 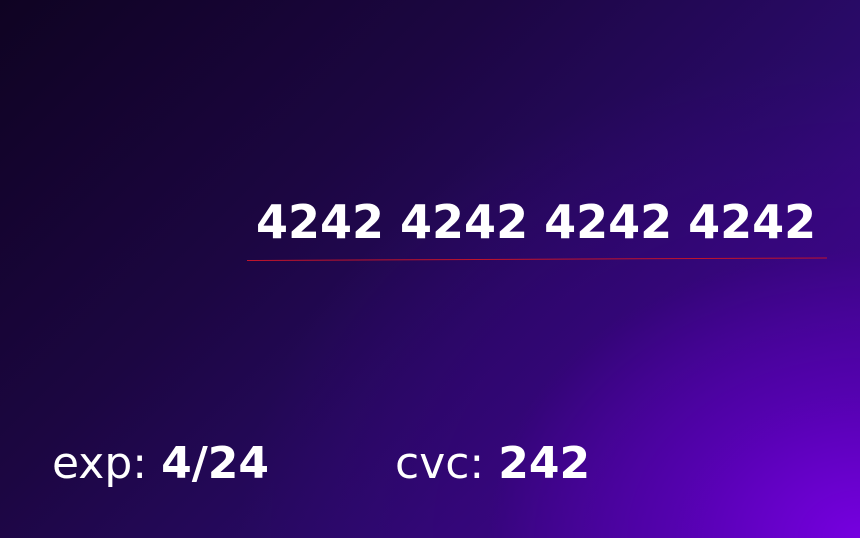 What do you see at coordinates (492, 464) in the screenshot?
I see `cvc-field: cvc: 242` at bounding box center [492, 464].